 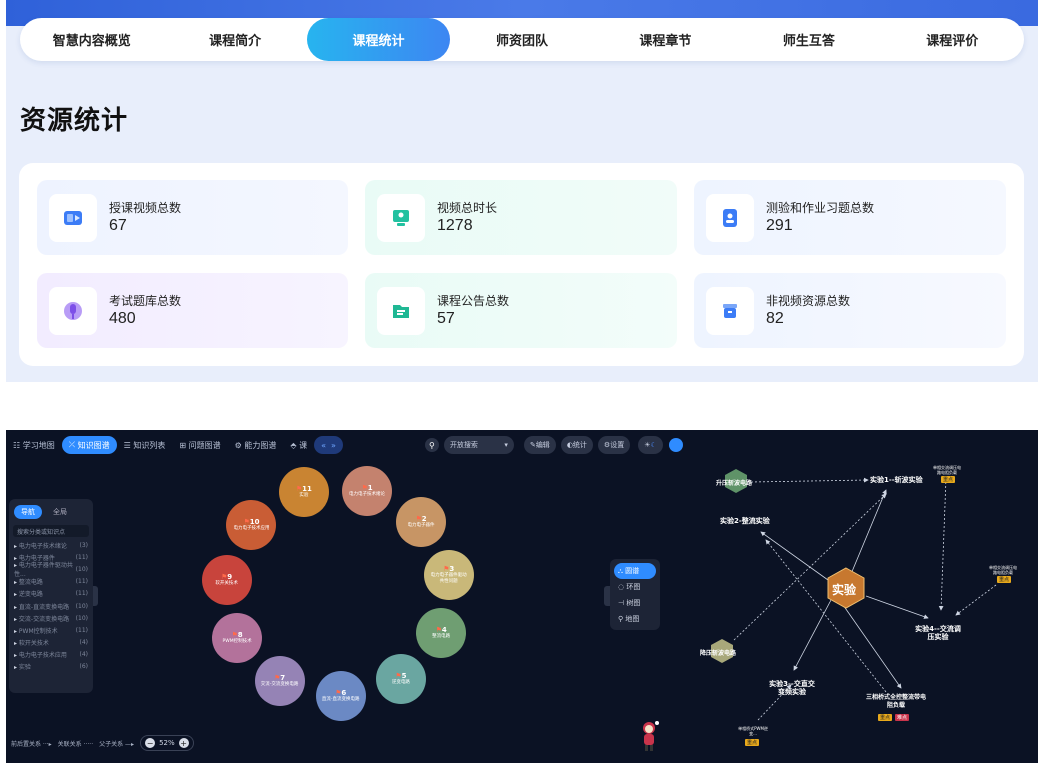 What do you see at coordinates (665, 39) in the screenshot?
I see `tab-chapters: 课程章节` at bounding box center [665, 39].